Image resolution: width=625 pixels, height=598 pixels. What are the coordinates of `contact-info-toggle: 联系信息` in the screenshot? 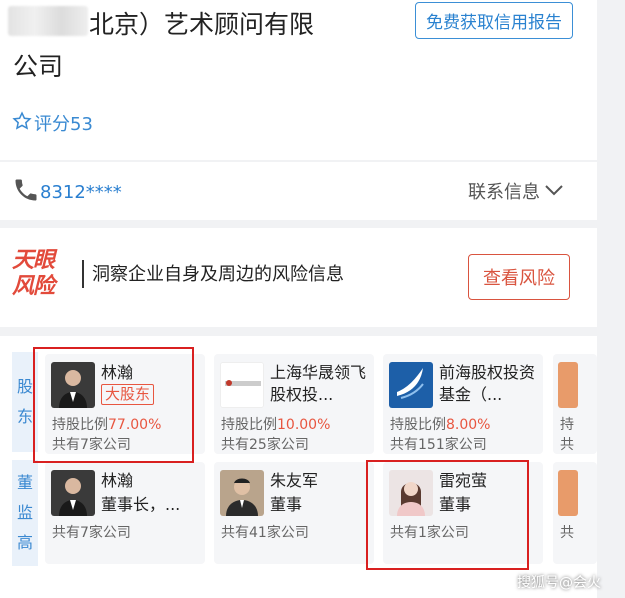 It's located at (516, 191).